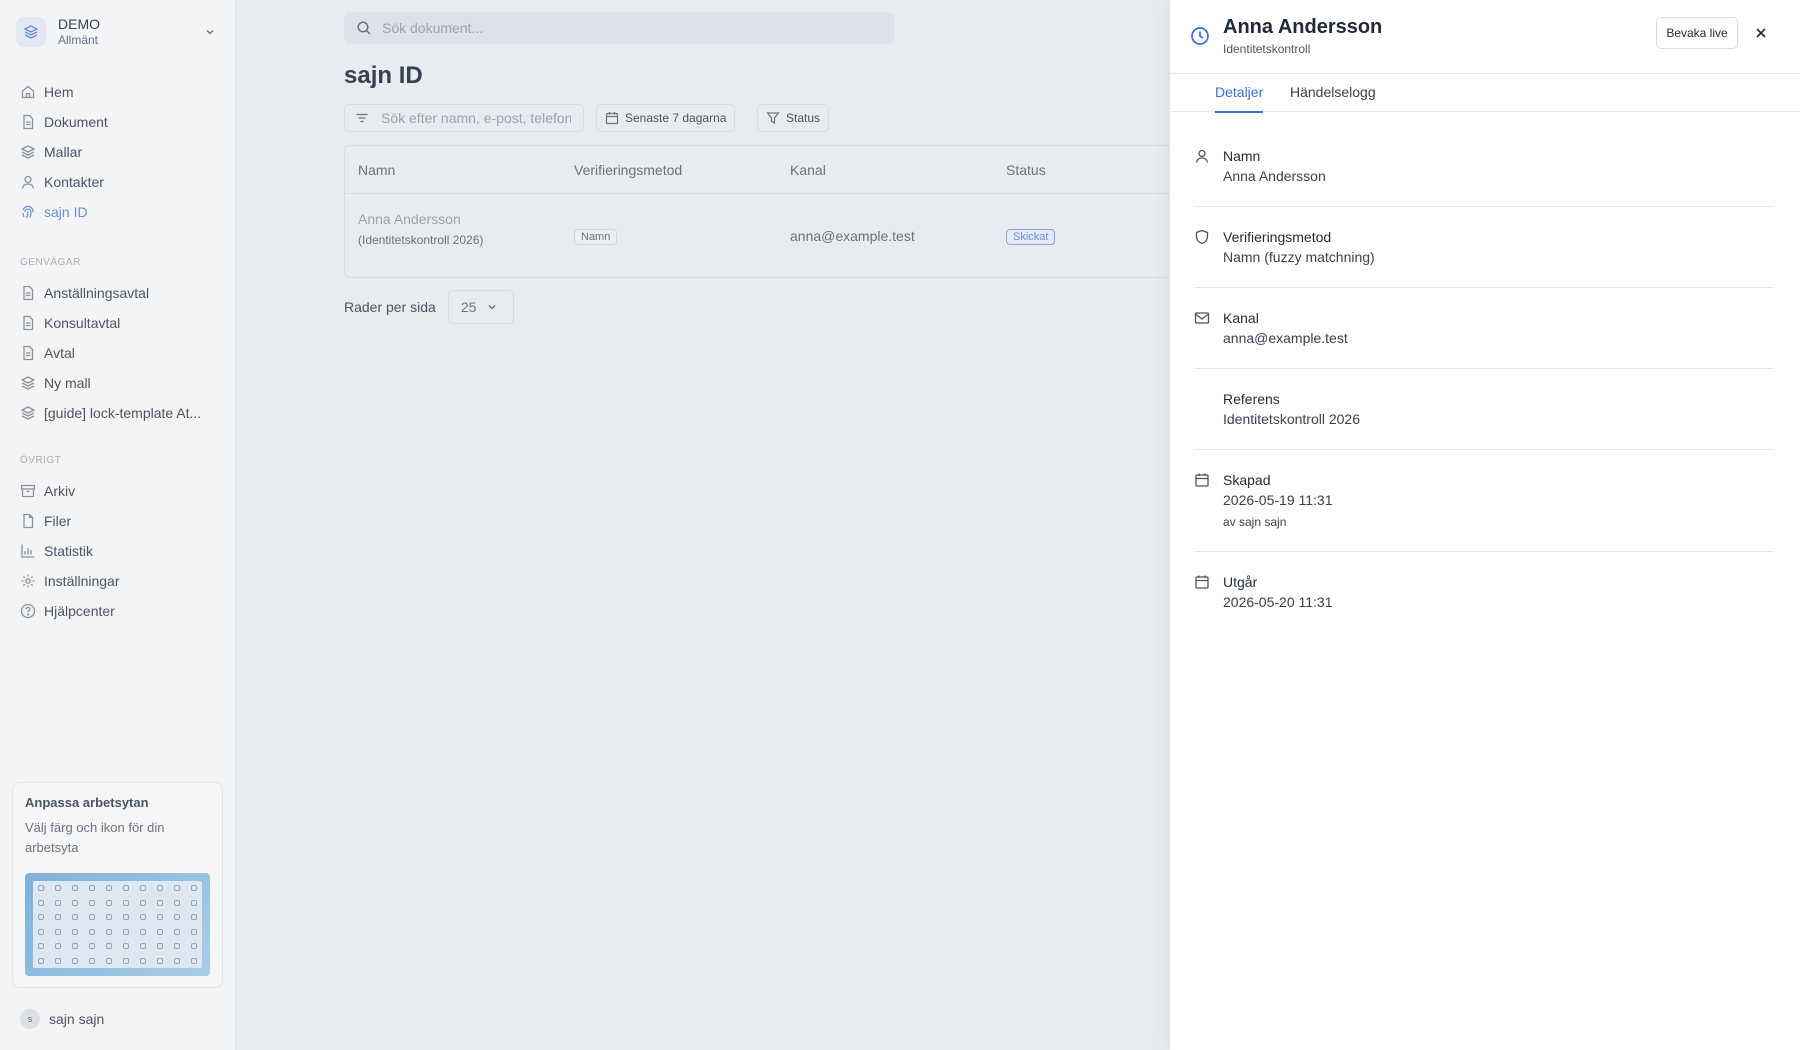 Image resolution: width=1800 pixels, height=1050 pixels. Describe the element at coordinates (118, 323) in the screenshot. I see `sidebar-item-konsultavtal: Konsultavtal` at that location.